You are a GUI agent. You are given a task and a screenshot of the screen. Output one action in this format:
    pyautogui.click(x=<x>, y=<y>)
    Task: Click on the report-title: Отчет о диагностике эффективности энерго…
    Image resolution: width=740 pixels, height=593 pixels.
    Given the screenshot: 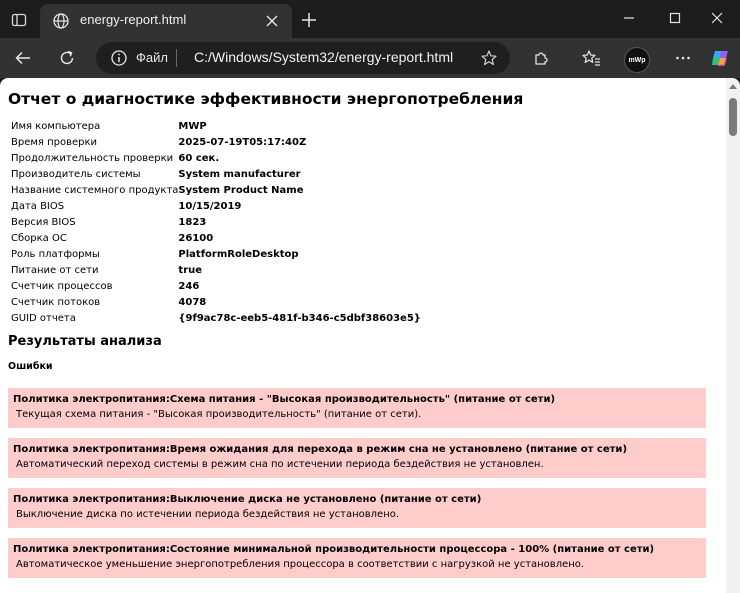 What is the action you would take?
    pyautogui.click(x=266, y=99)
    